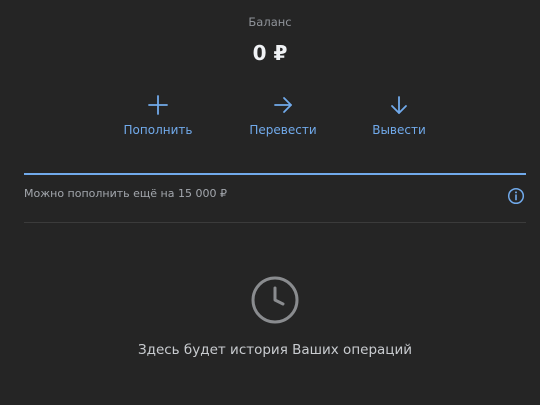  I want to click on info-icon, so click(516, 196).